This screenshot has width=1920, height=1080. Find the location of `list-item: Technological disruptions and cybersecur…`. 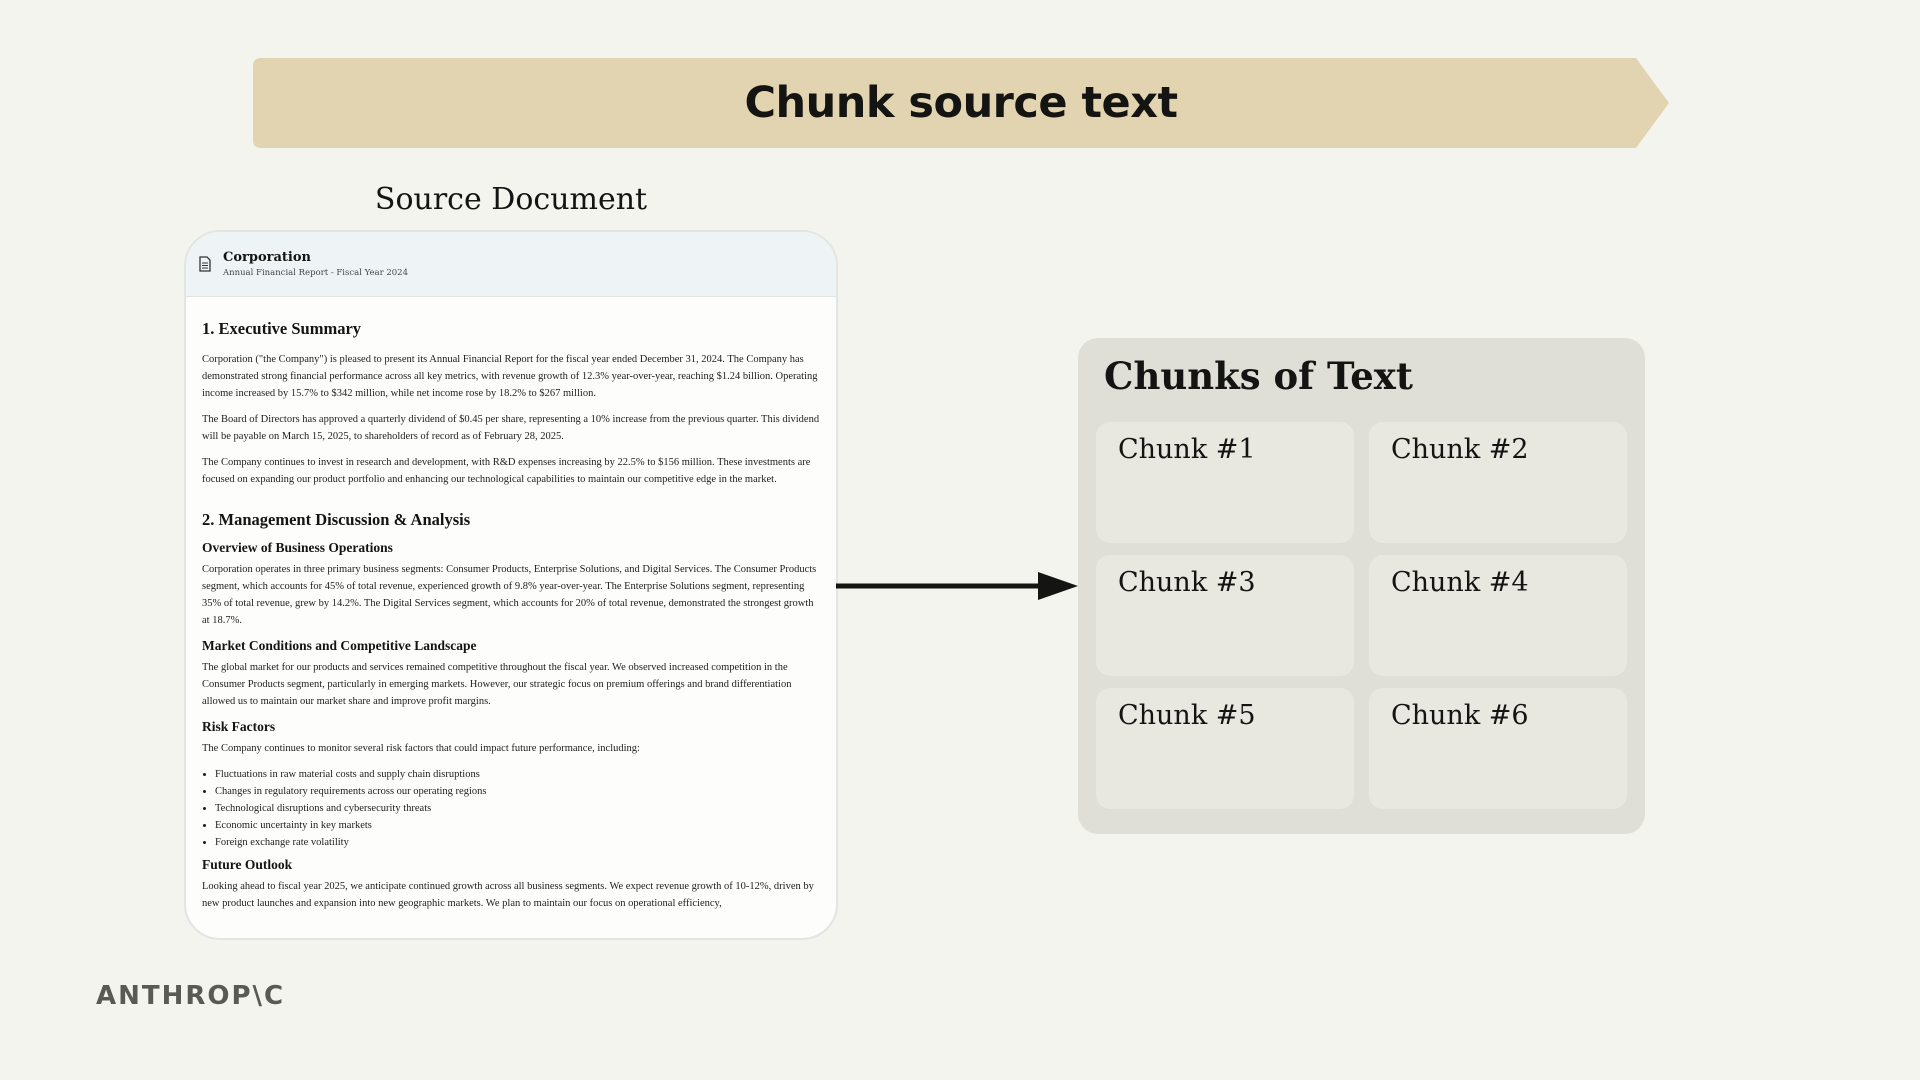

list-item: Technological disruptions and cybersecur… is located at coordinates (518, 808).